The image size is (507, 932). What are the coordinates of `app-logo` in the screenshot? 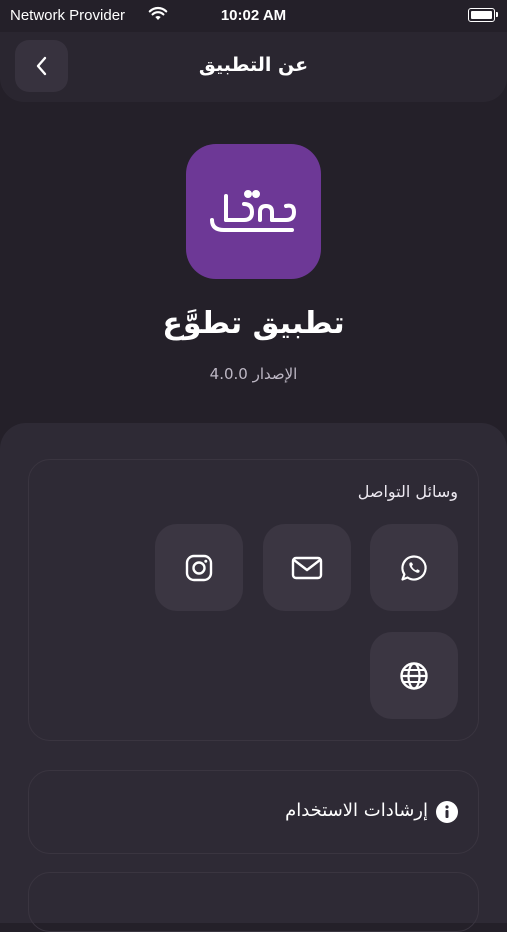 It's located at (253, 211).